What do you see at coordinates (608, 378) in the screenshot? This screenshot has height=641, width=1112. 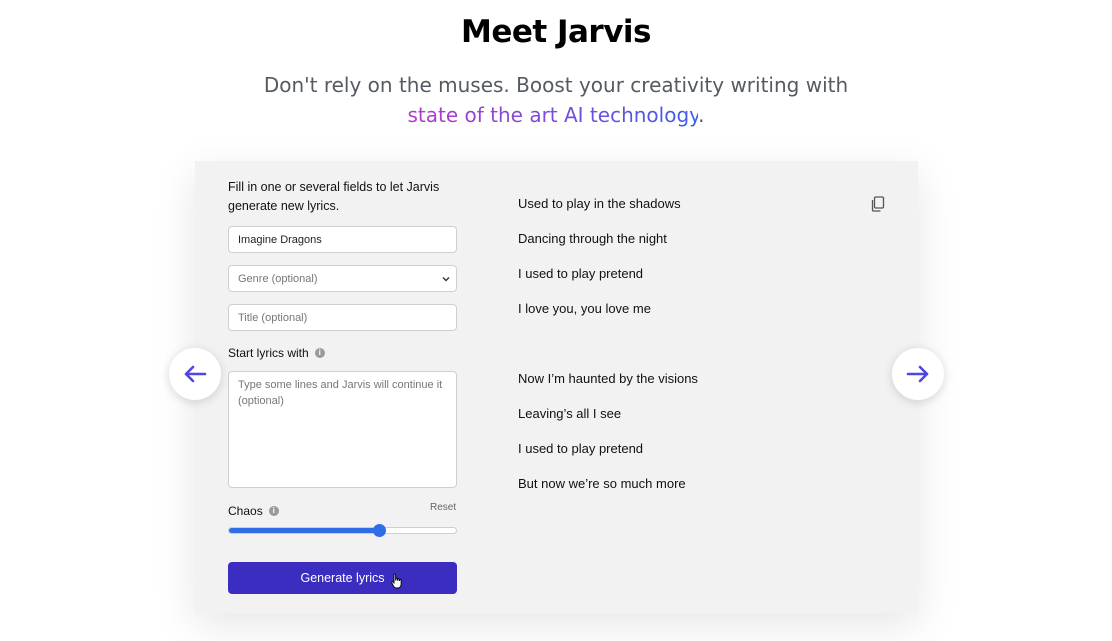 I see `lyric-line: Now I’m haunted by the visions` at bounding box center [608, 378].